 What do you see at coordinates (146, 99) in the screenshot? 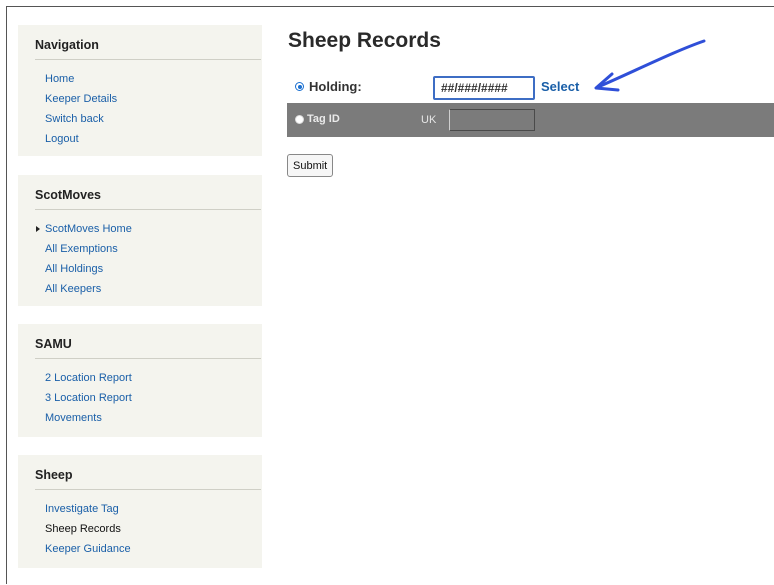
I see `nav-link-keeper-details: Keeper Details` at bounding box center [146, 99].